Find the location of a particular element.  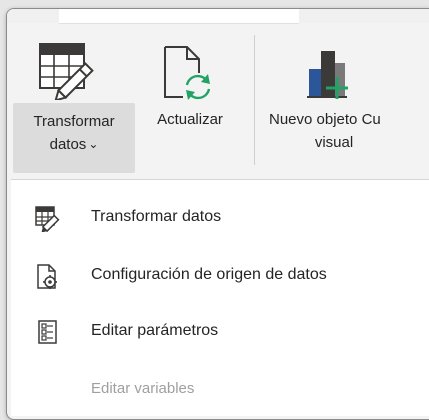

transform-data-label-line1: Transformar is located at coordinates (74, 121).